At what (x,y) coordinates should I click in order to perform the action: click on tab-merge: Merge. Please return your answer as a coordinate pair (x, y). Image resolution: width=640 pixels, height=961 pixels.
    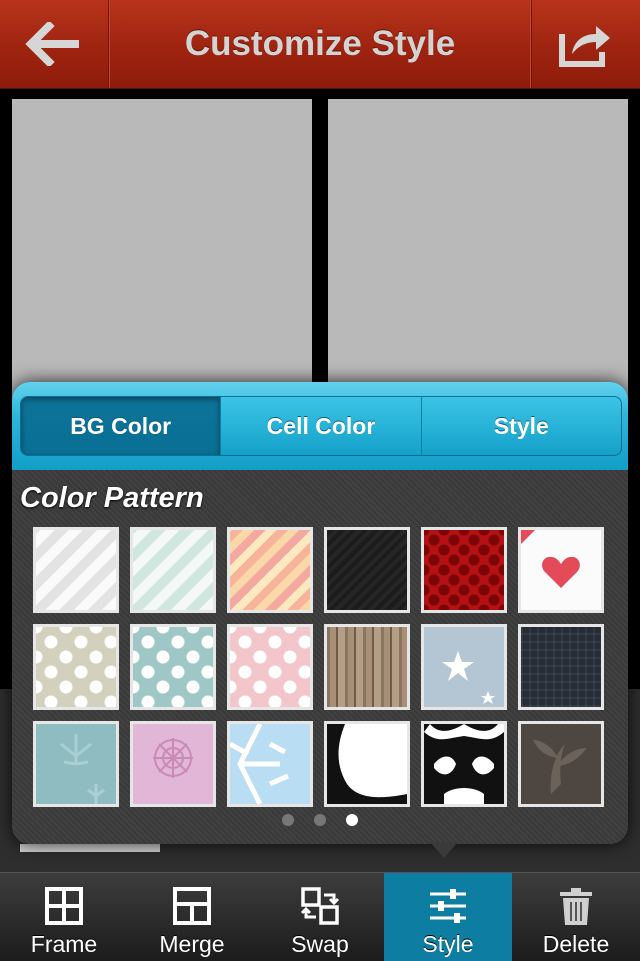
    Looking at the image, I should click on (192, 917).